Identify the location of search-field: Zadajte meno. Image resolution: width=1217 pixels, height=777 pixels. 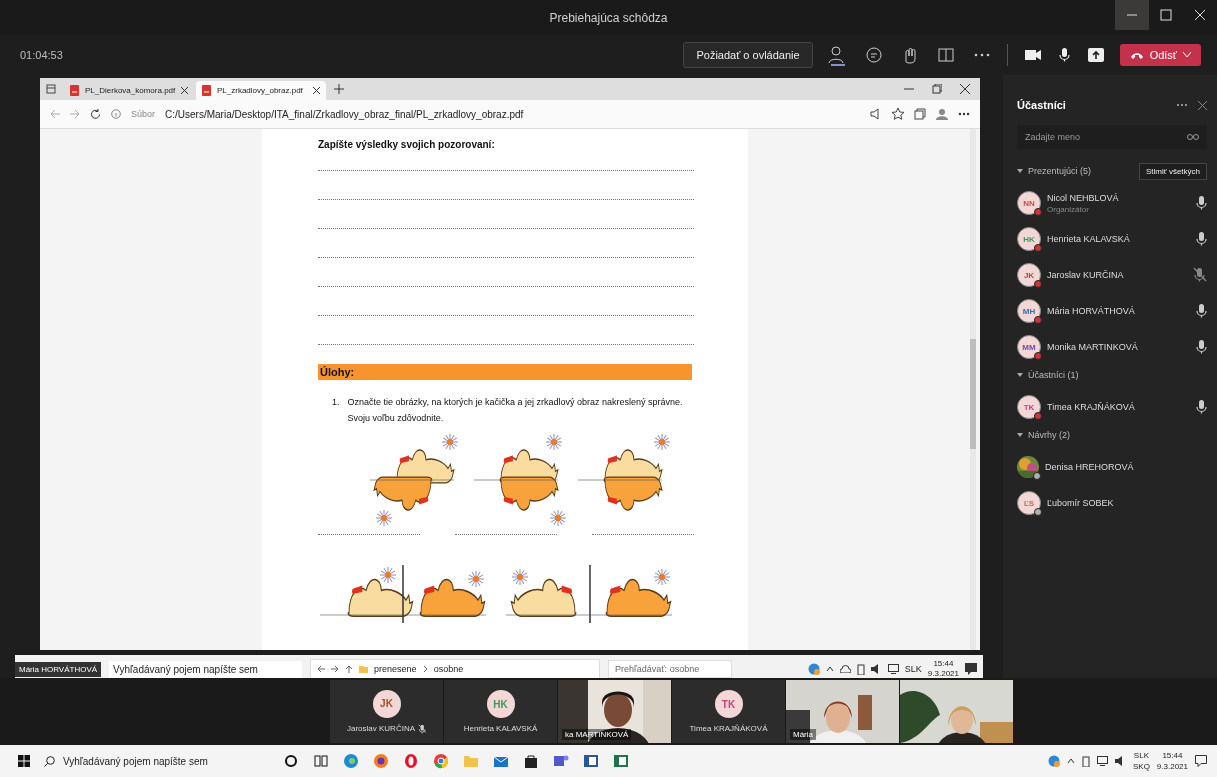
(1112, 137).